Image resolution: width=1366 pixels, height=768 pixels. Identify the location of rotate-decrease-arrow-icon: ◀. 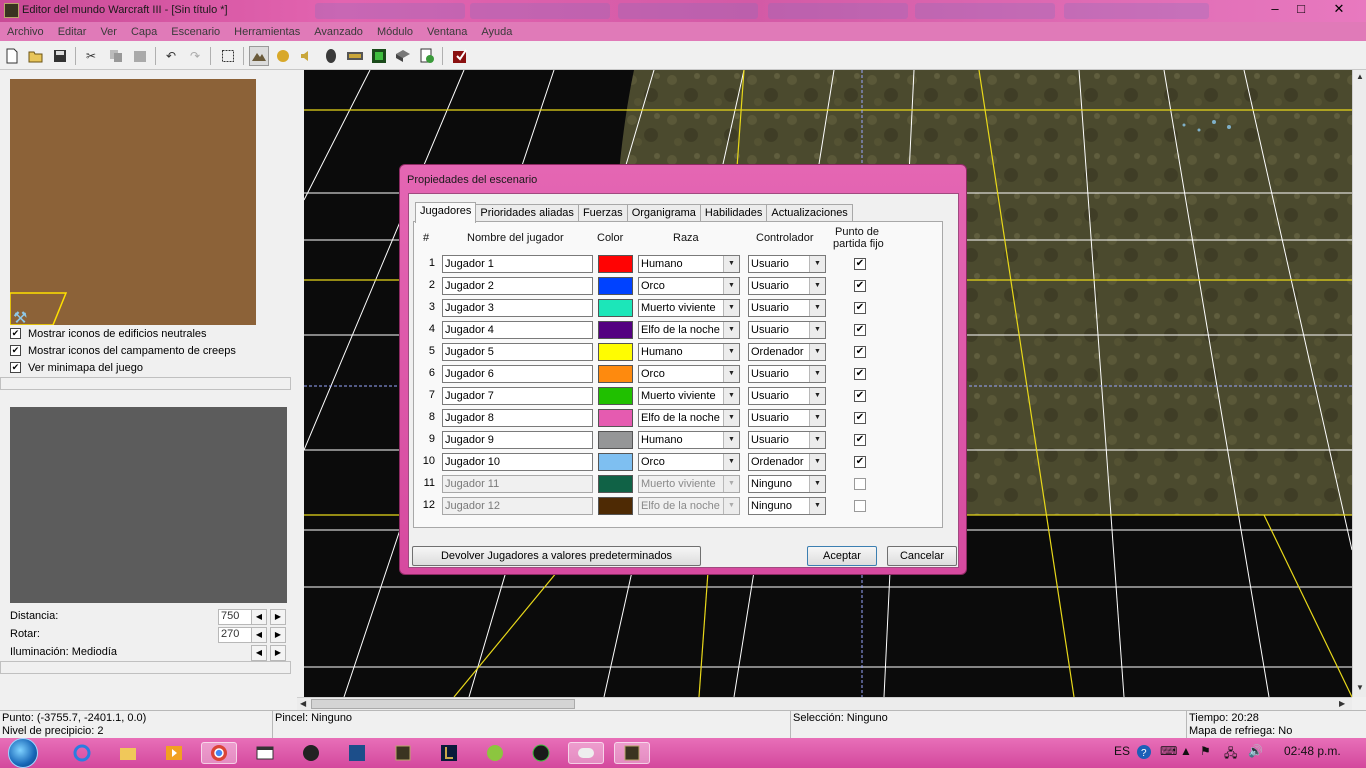
(259, 635).